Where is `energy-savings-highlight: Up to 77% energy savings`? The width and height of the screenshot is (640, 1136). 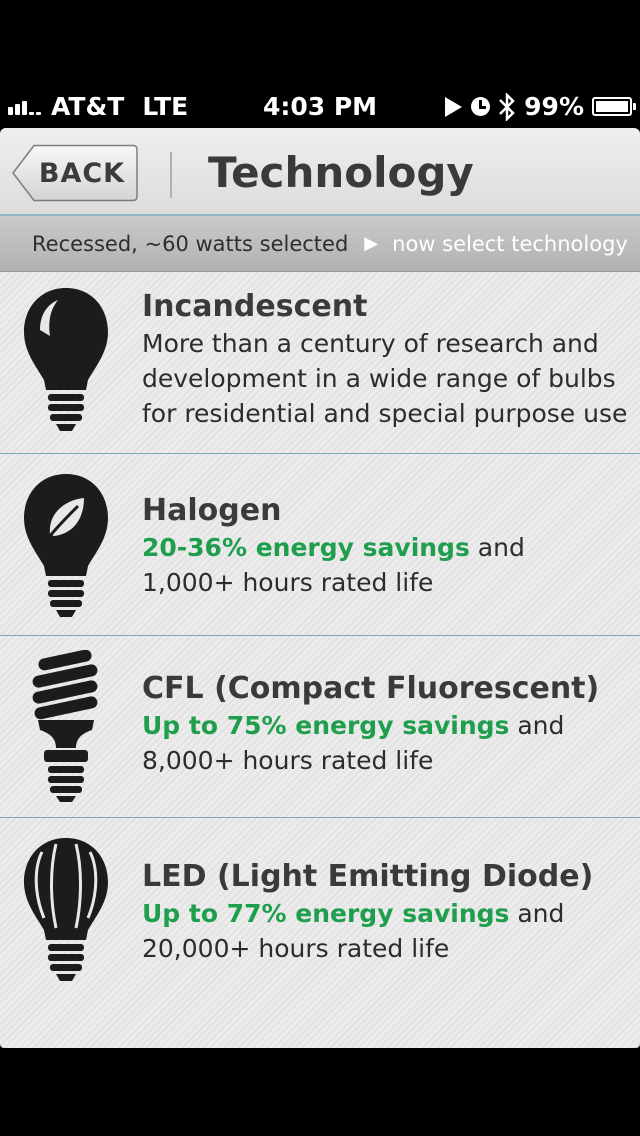 energy-savings-highlight: Up to 77% energy savings is located at coordinates (326, 913).